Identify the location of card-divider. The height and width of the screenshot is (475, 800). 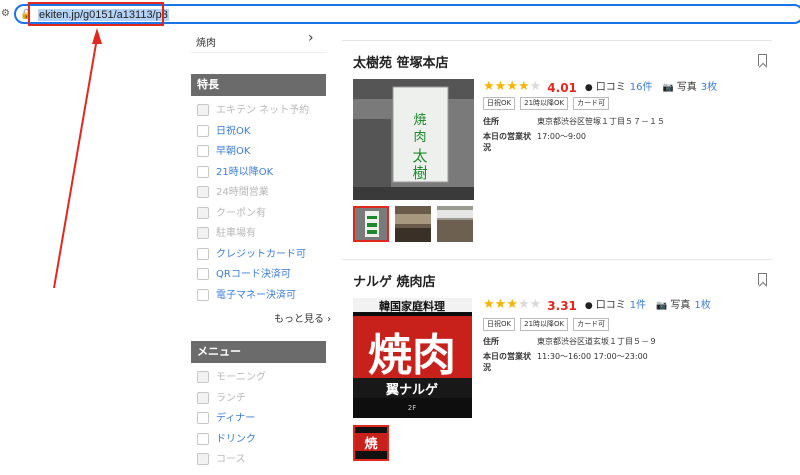
(557, 40).